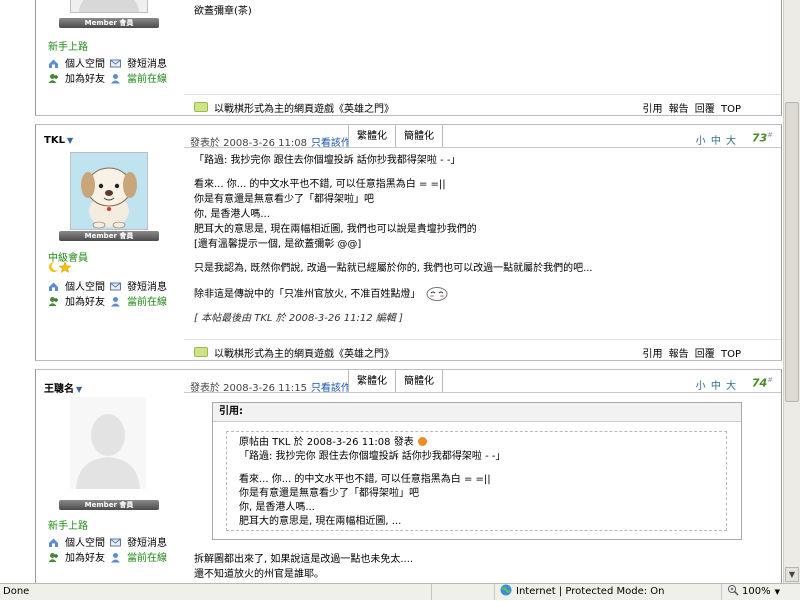  Describe the element at coordinates (259, 574) in the screenshot. I see `post-text-line: 還不知道放火的州官是誰耶。` at that location.